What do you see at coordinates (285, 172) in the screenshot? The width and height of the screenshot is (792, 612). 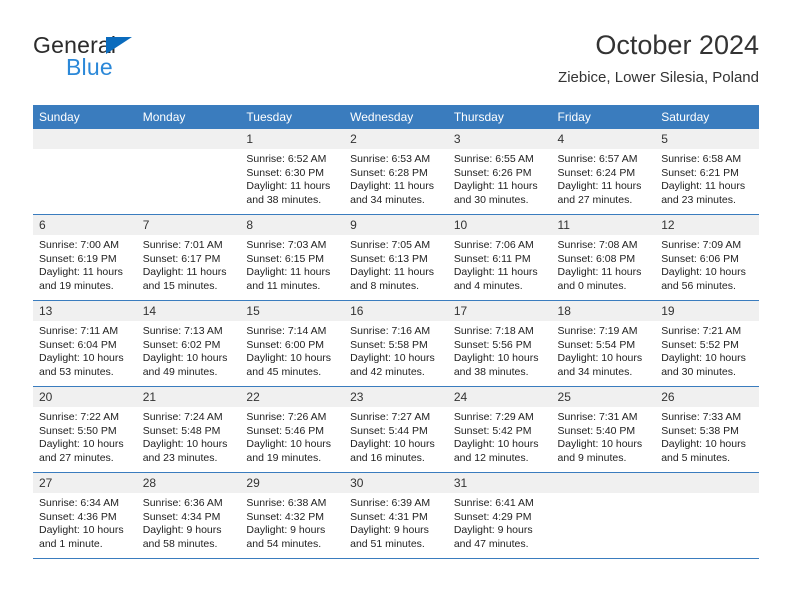 I see `sunset-time: Sunset: 6:30 PM` at bounding box center [285, 172].